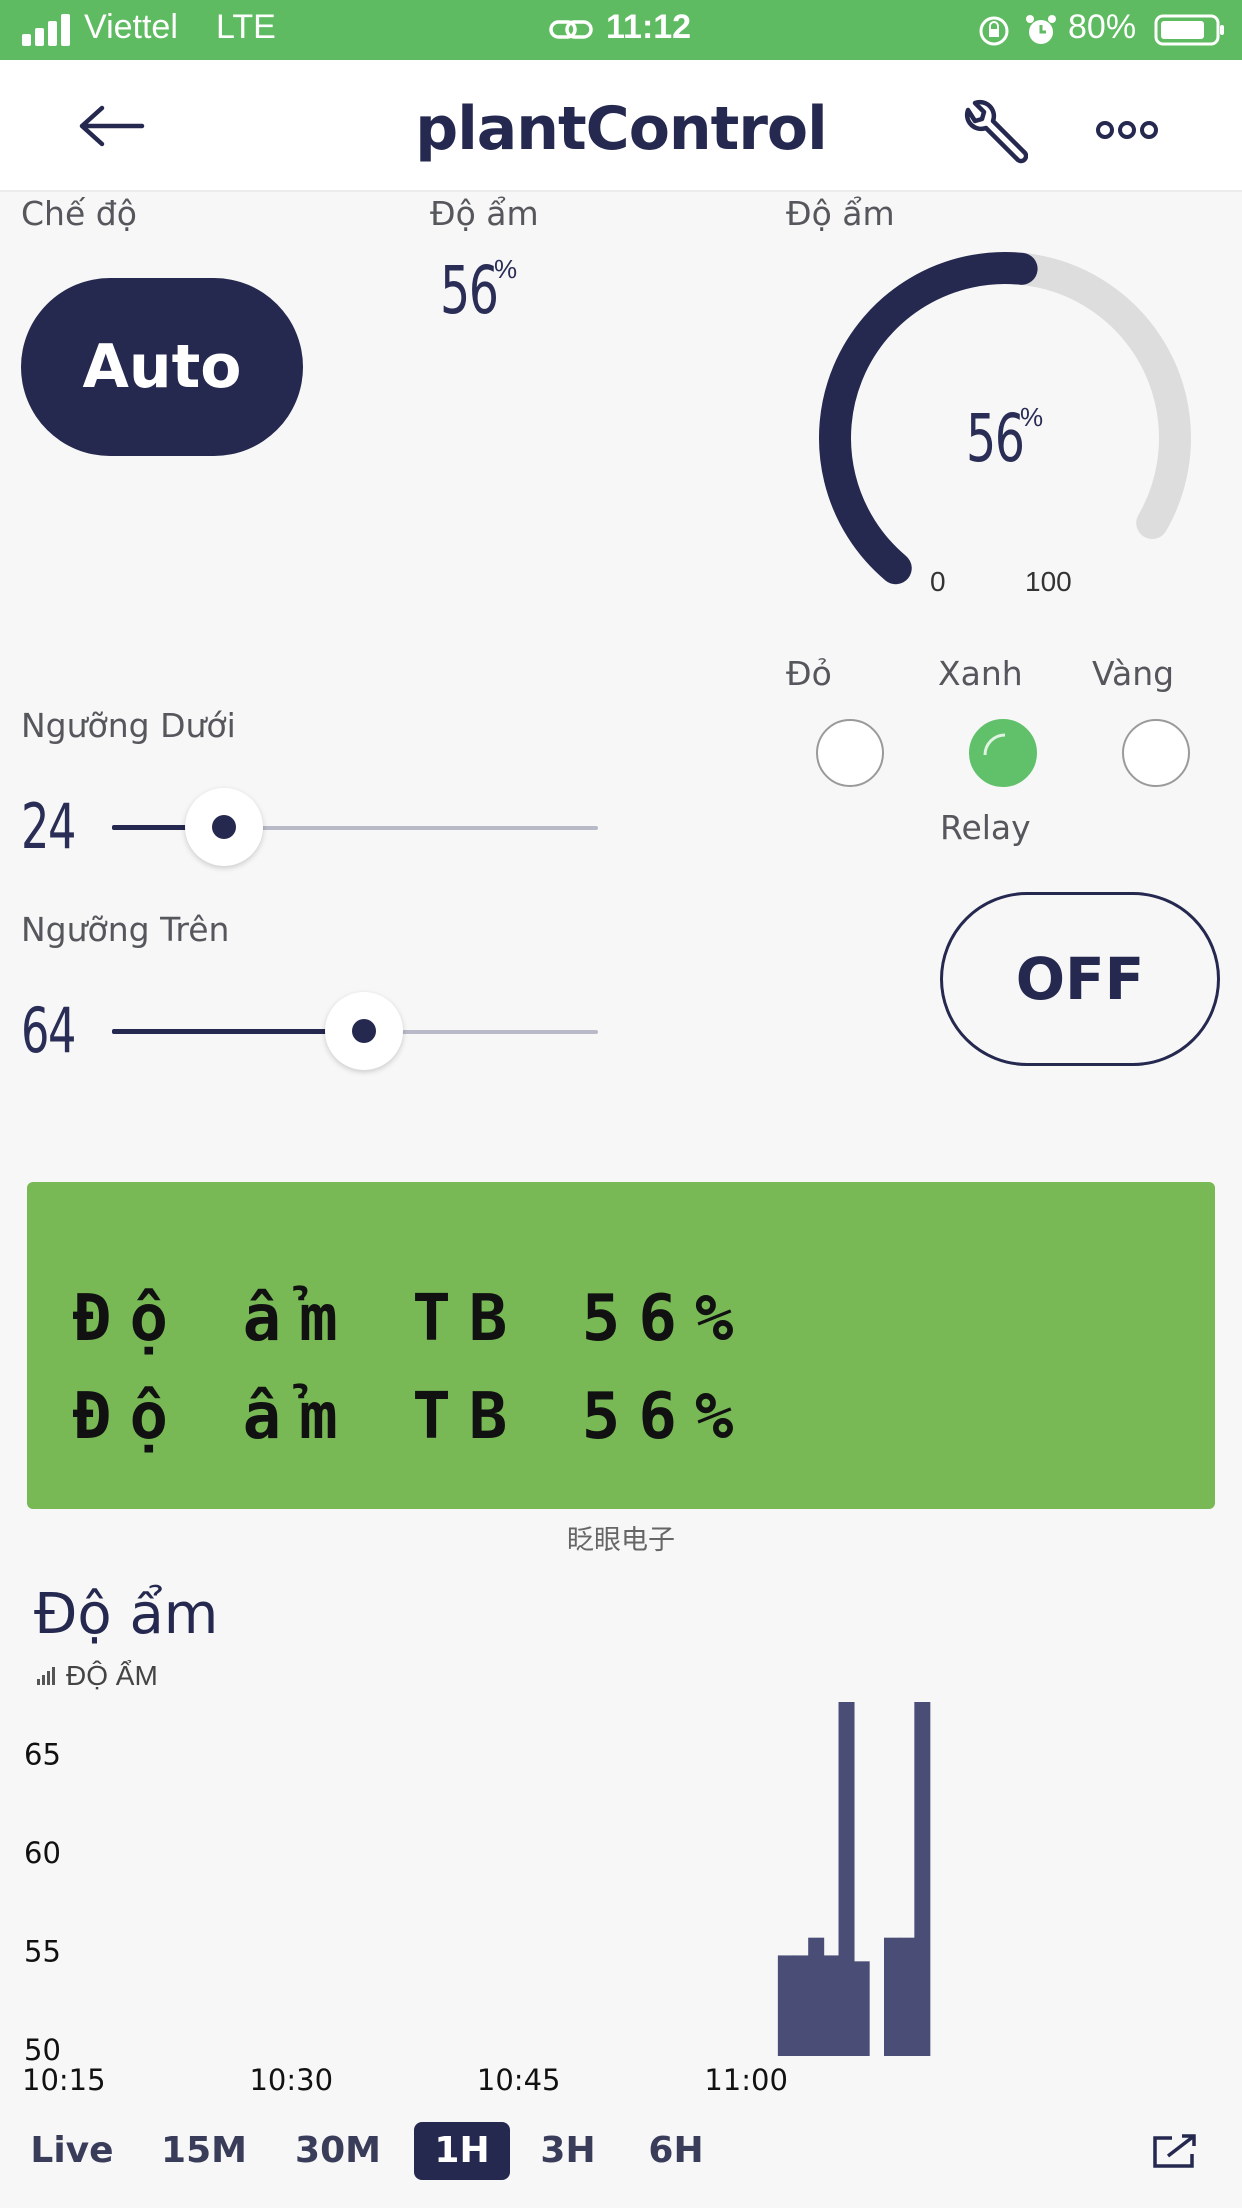 The width and height of the screenshot is (1242, 2208). What do you see at coordinates (42, 1951) in the screenshot?
I see `y-tick-label: 55` at bounding box center [42, 1951].